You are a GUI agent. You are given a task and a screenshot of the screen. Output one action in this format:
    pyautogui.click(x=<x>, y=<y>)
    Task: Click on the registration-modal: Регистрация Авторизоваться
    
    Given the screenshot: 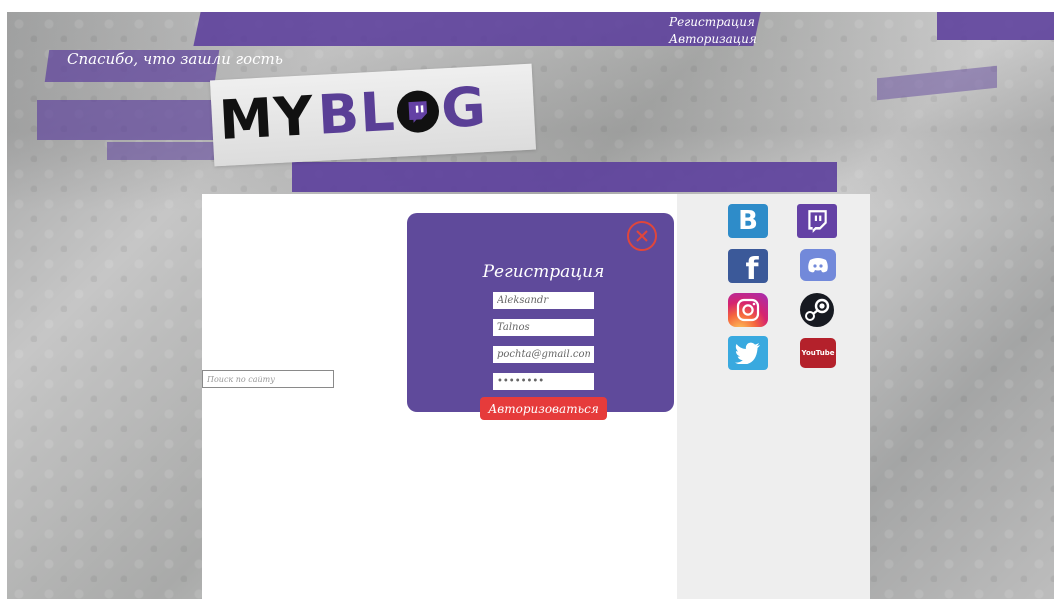 What is the action you would take?
    pyautogui.click(x=540, y=316)
    